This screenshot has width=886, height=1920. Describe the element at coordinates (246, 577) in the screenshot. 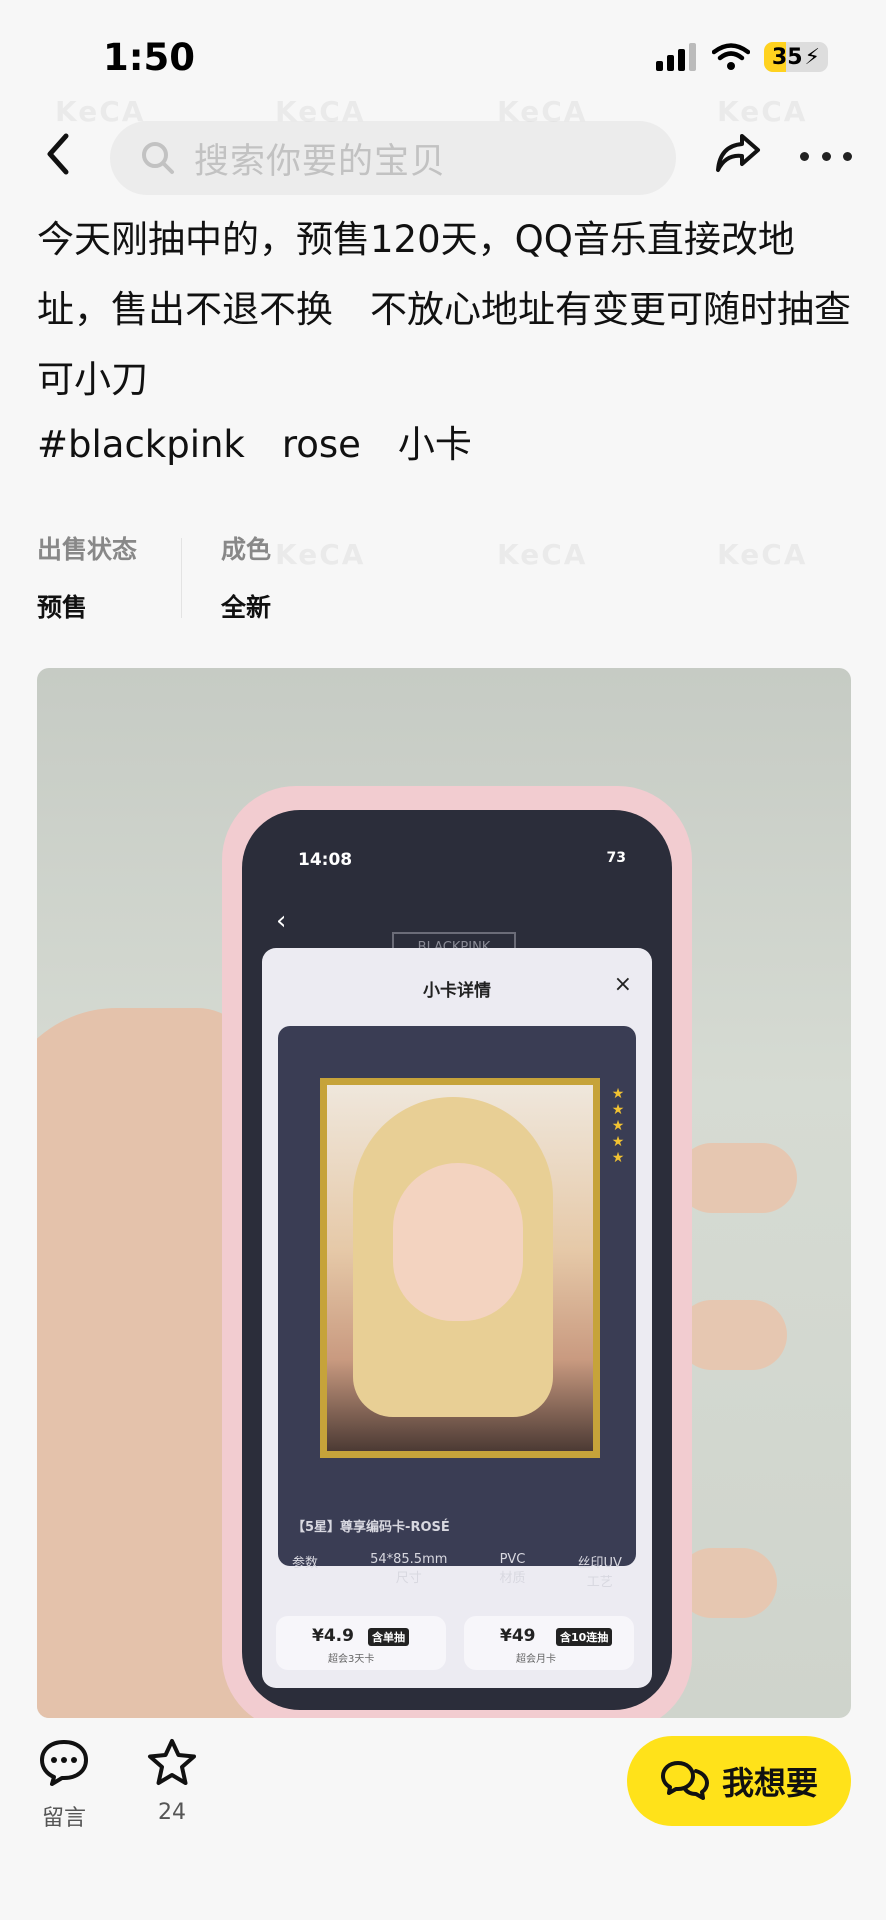

I see `attr-condition: 成色 全新` at that location.